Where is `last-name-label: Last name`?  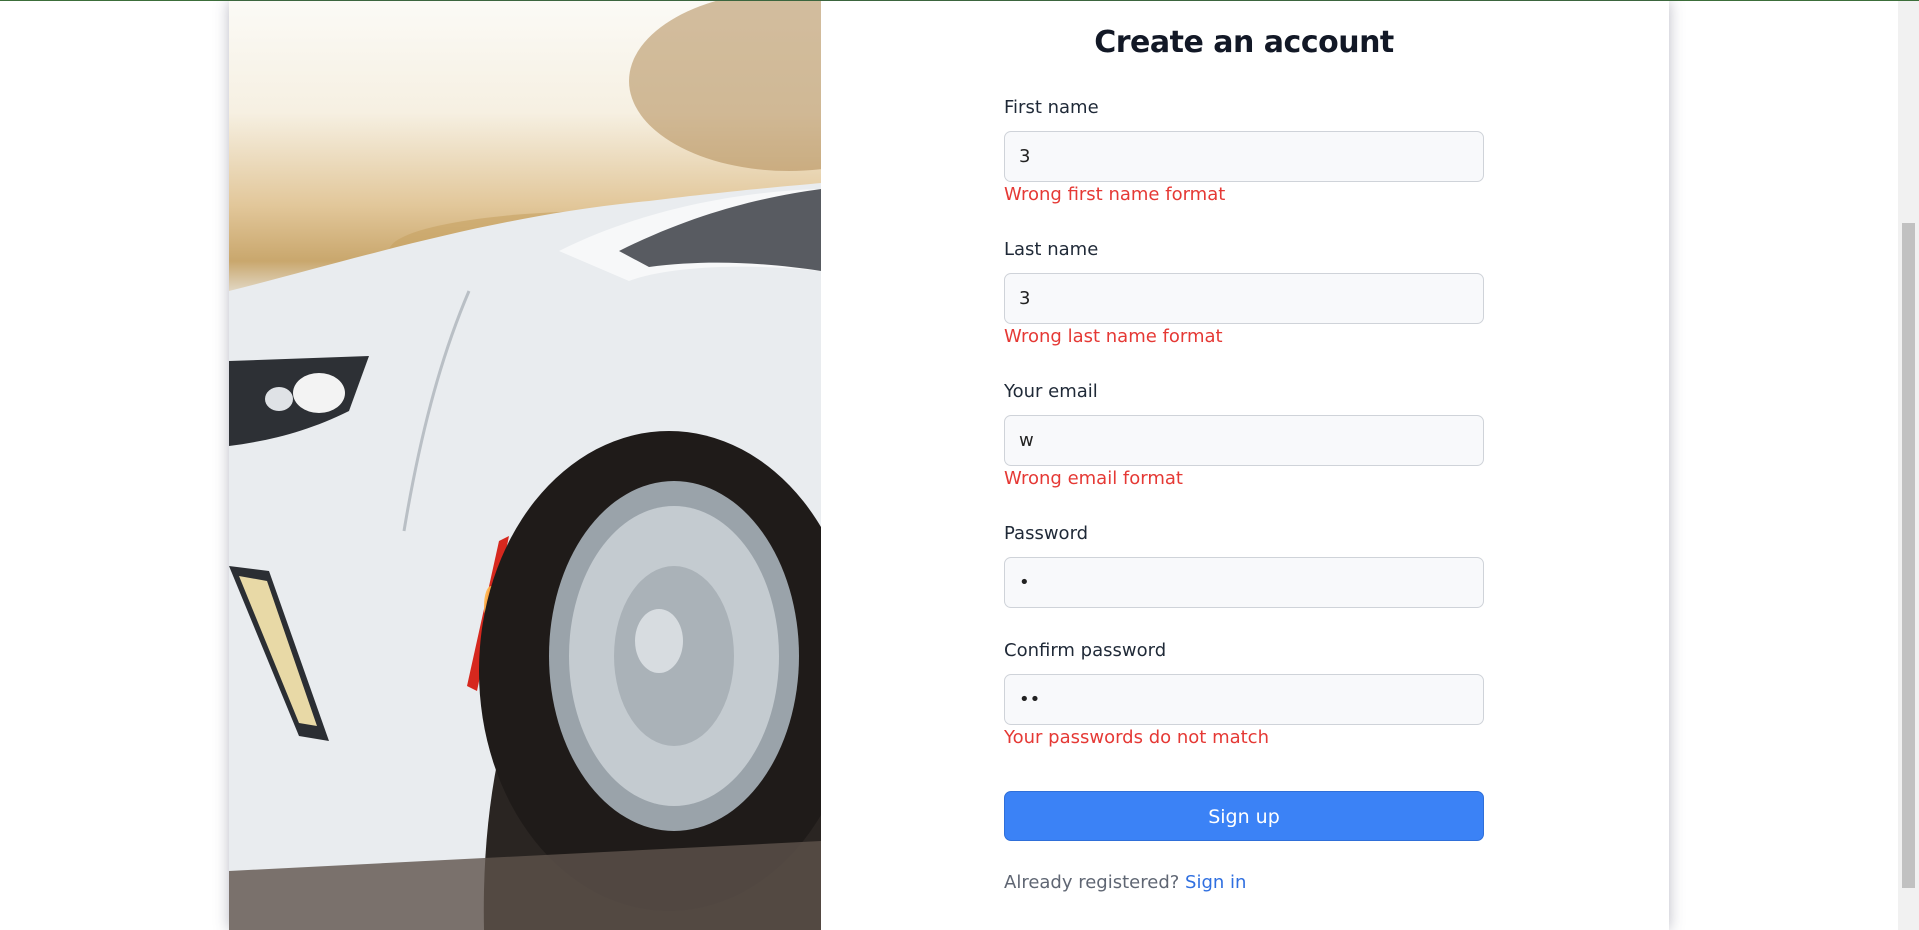 last-name-label: Last name is located at coordinates (1051, 249).